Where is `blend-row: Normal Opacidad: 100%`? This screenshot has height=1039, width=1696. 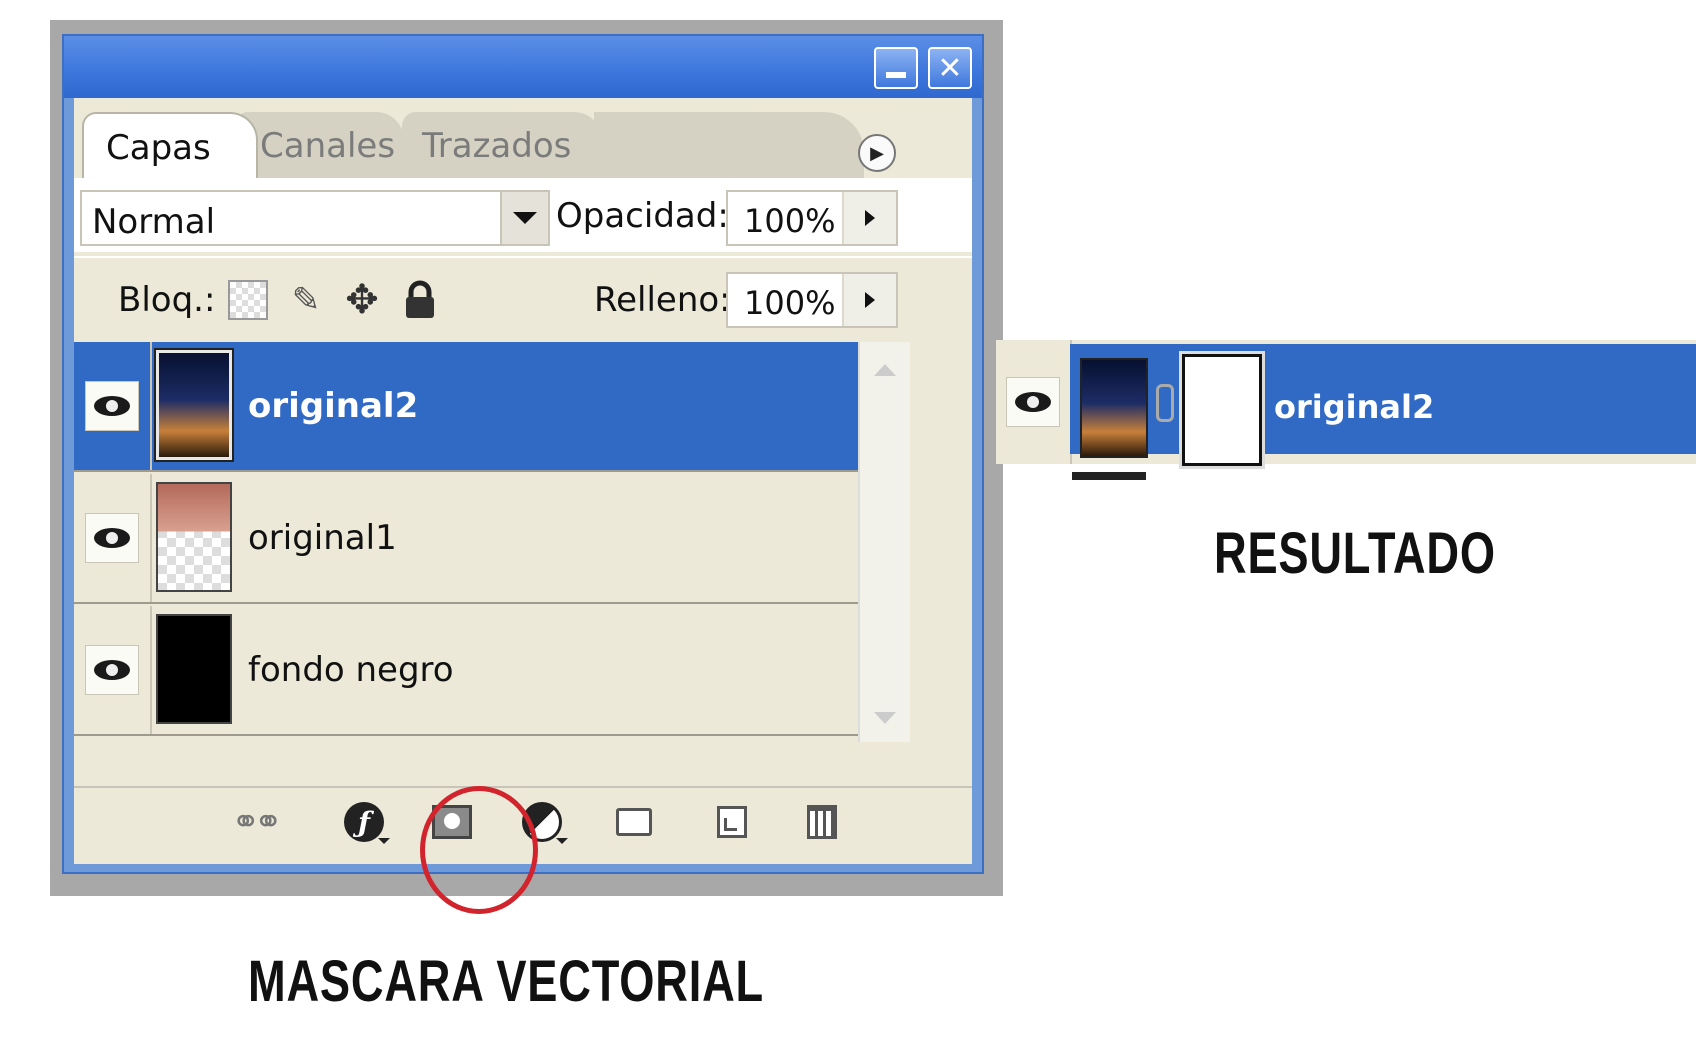
blend-row: Normal Opacidad: 100% is located at coordinates (523, 215).